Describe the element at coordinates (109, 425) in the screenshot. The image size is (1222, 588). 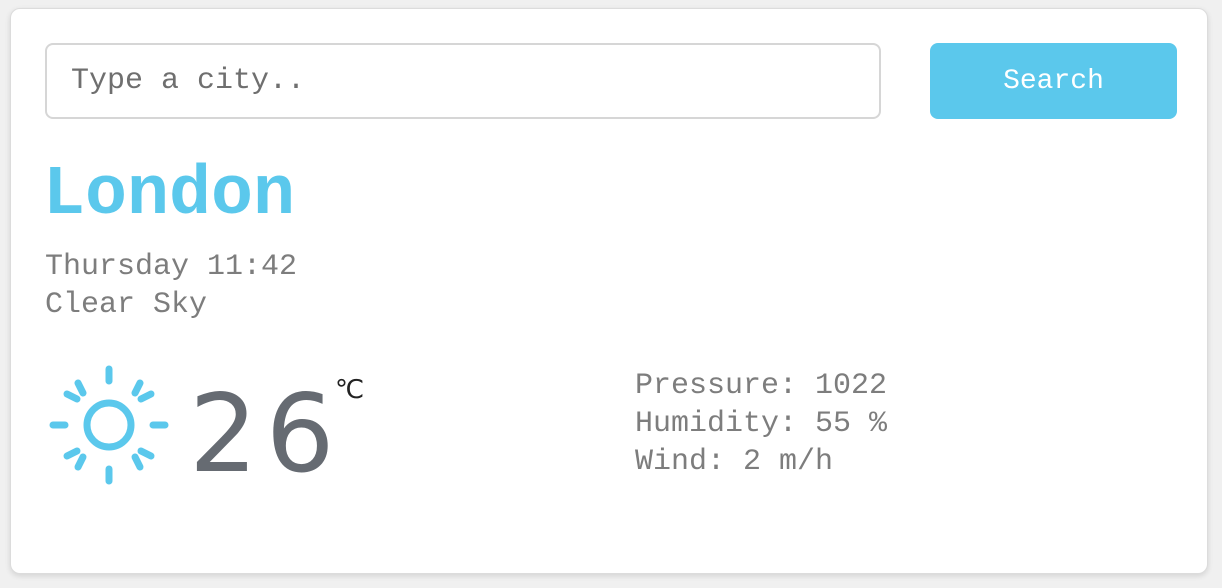
I see `sun-icon` at that location.